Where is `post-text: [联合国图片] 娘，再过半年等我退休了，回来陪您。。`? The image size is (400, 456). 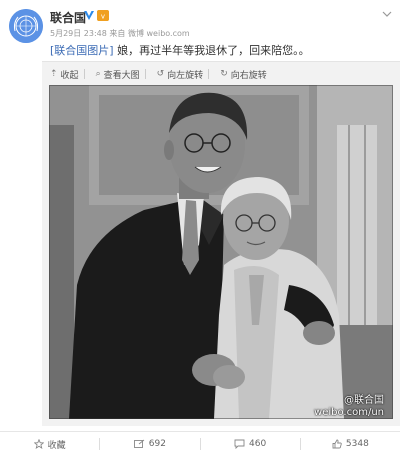 post-text: [联合国图片] 娘，再过半年等我退休了，回来陪您。。 is located at coordinates (180, 50).